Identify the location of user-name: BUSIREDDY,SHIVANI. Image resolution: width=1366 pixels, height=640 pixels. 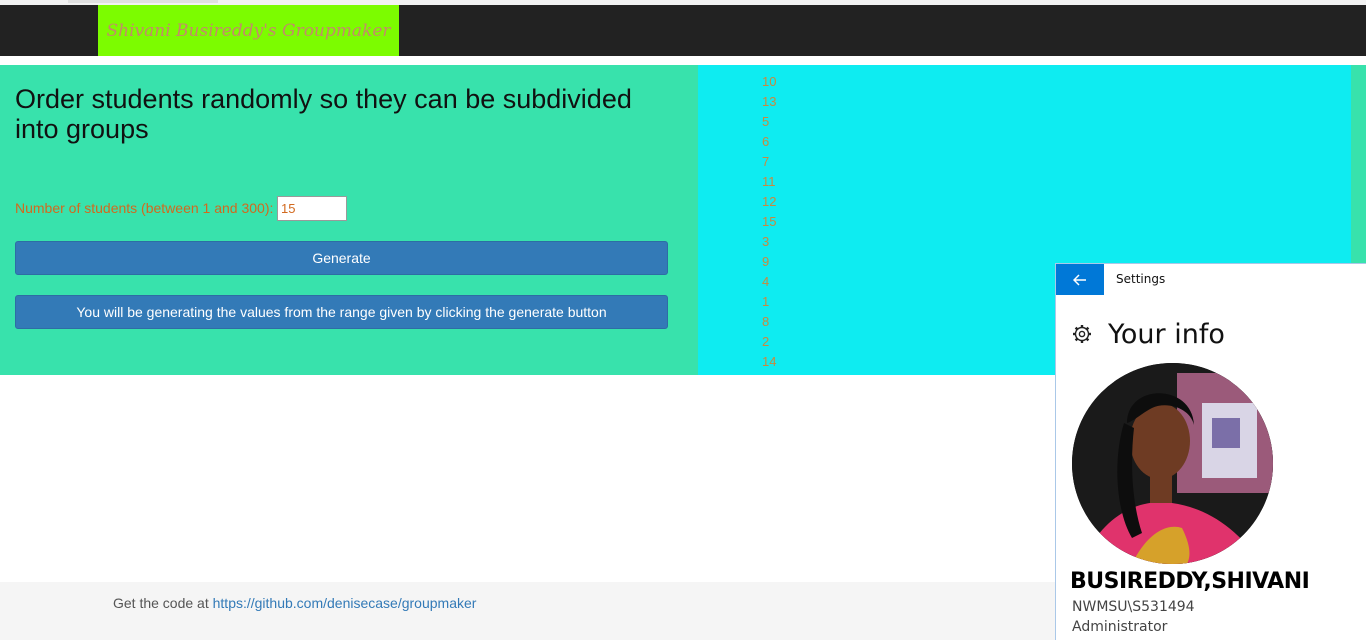
(1190, 581).